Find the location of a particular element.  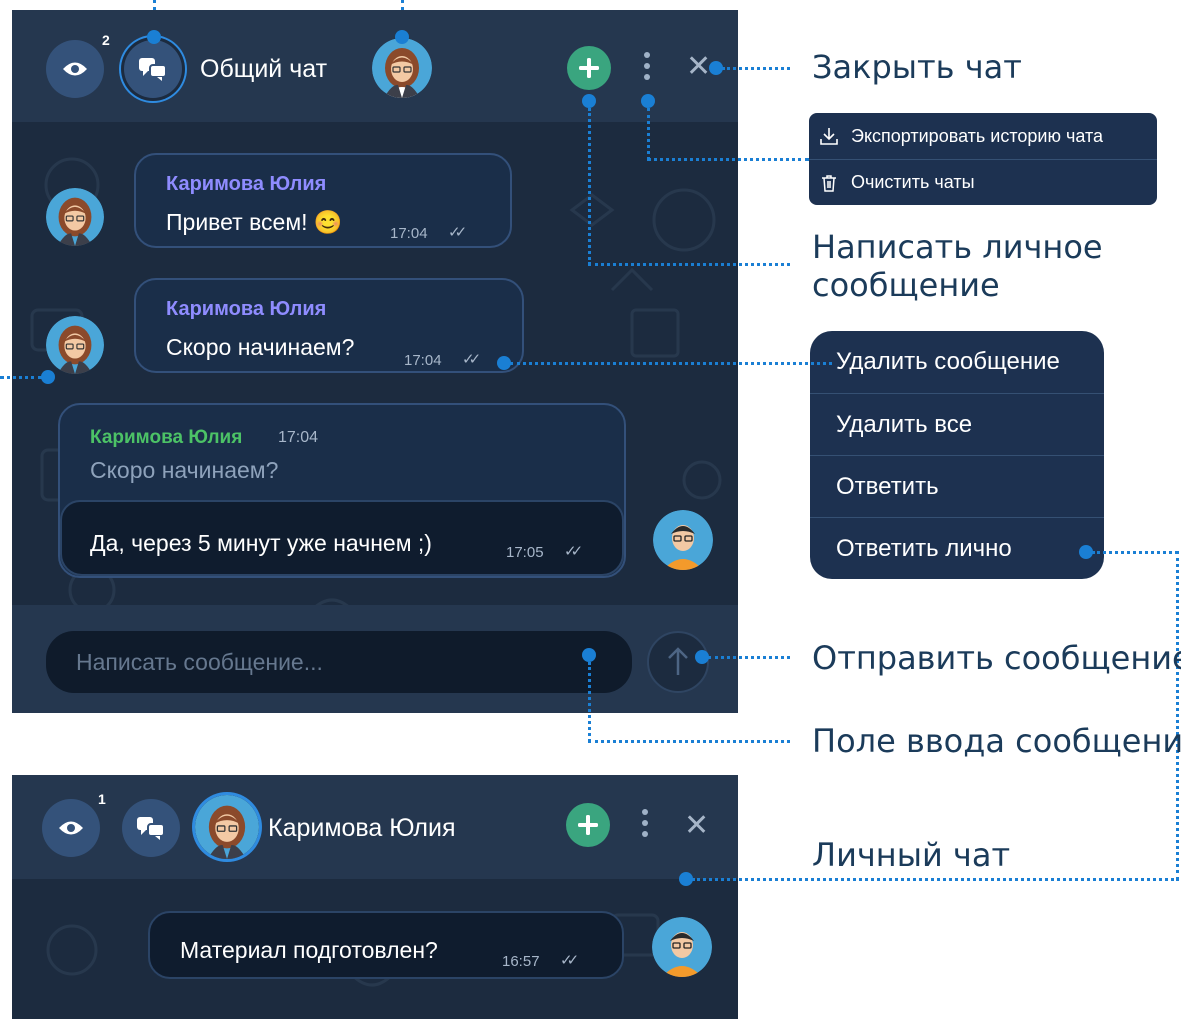

participant-avatar is located at coordinates (402, 68).